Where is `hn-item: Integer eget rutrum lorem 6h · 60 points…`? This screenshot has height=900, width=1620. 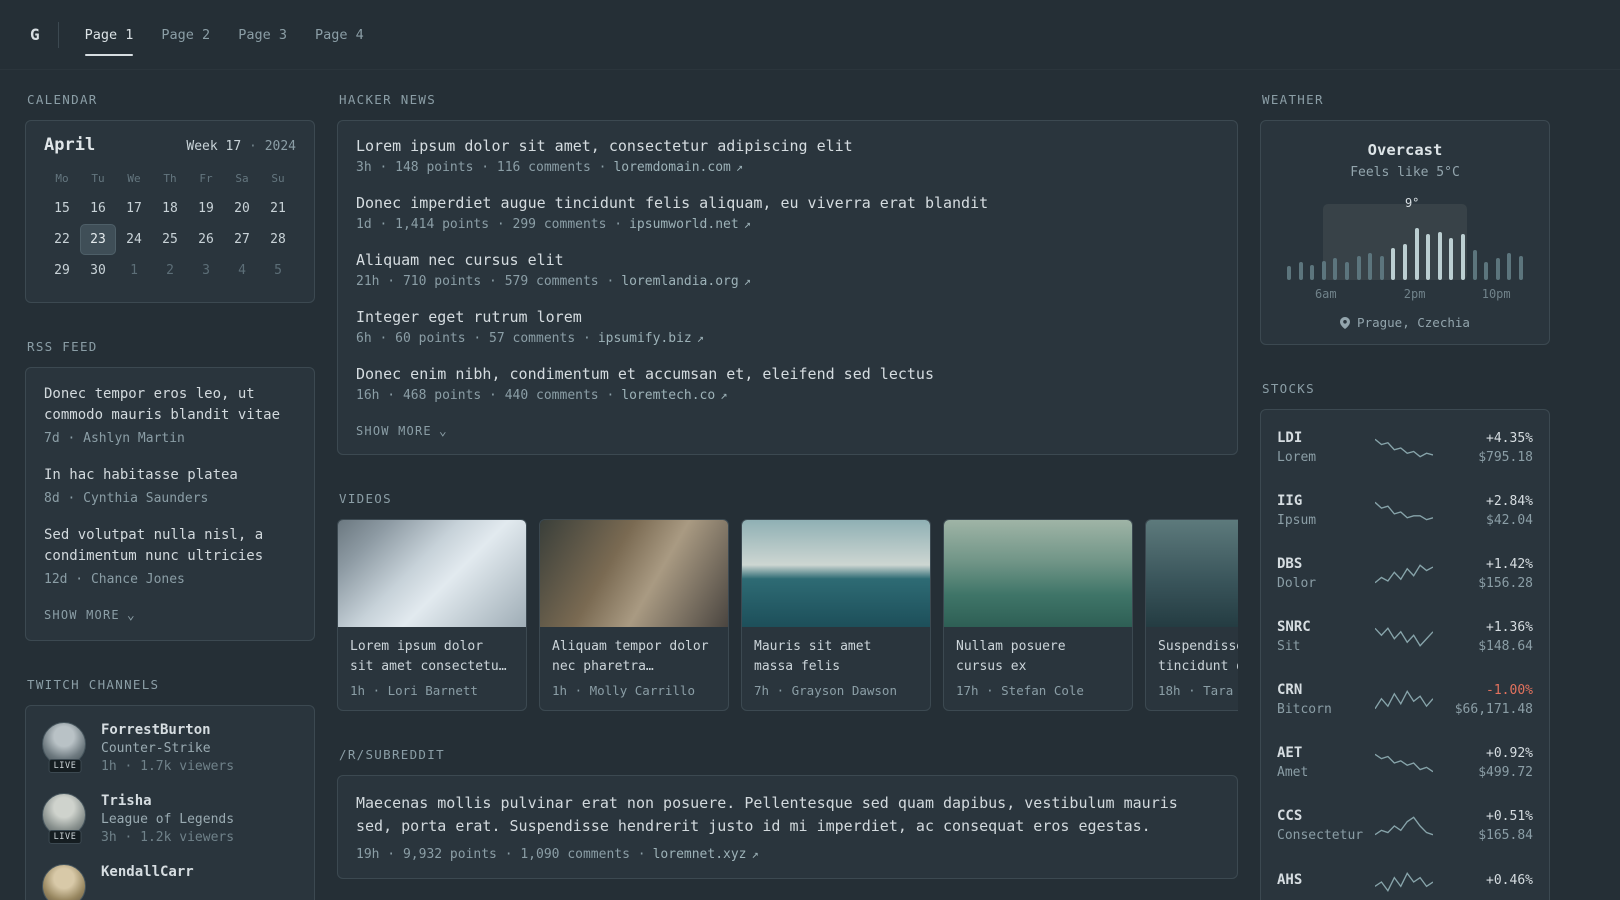 hn-item: Integer eget rutrum lorem 6h · 60 points… is located at coordinates (787, 327).